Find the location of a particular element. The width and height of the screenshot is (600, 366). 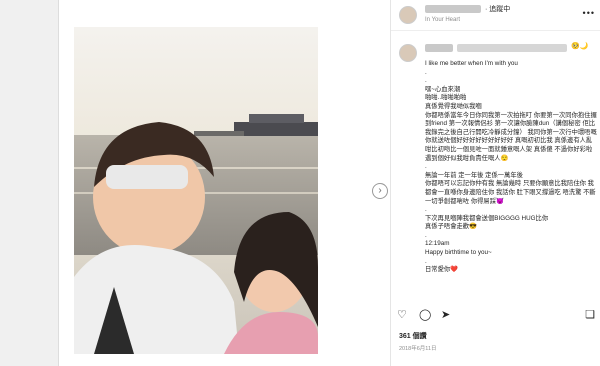

caption-username-blurred is located at coordinates (439, 48).